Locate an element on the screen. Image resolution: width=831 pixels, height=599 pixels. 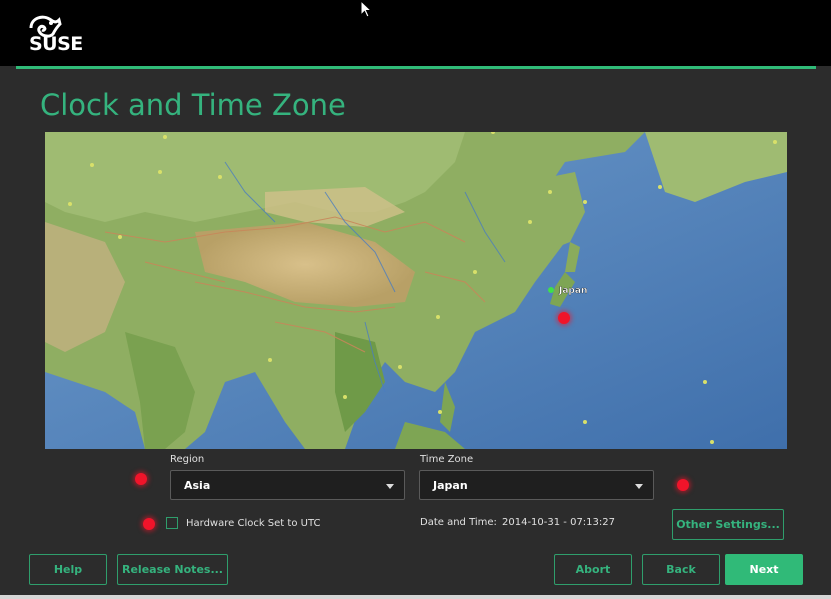
suse-logo: SUSE is located at coordinates (74, 35).